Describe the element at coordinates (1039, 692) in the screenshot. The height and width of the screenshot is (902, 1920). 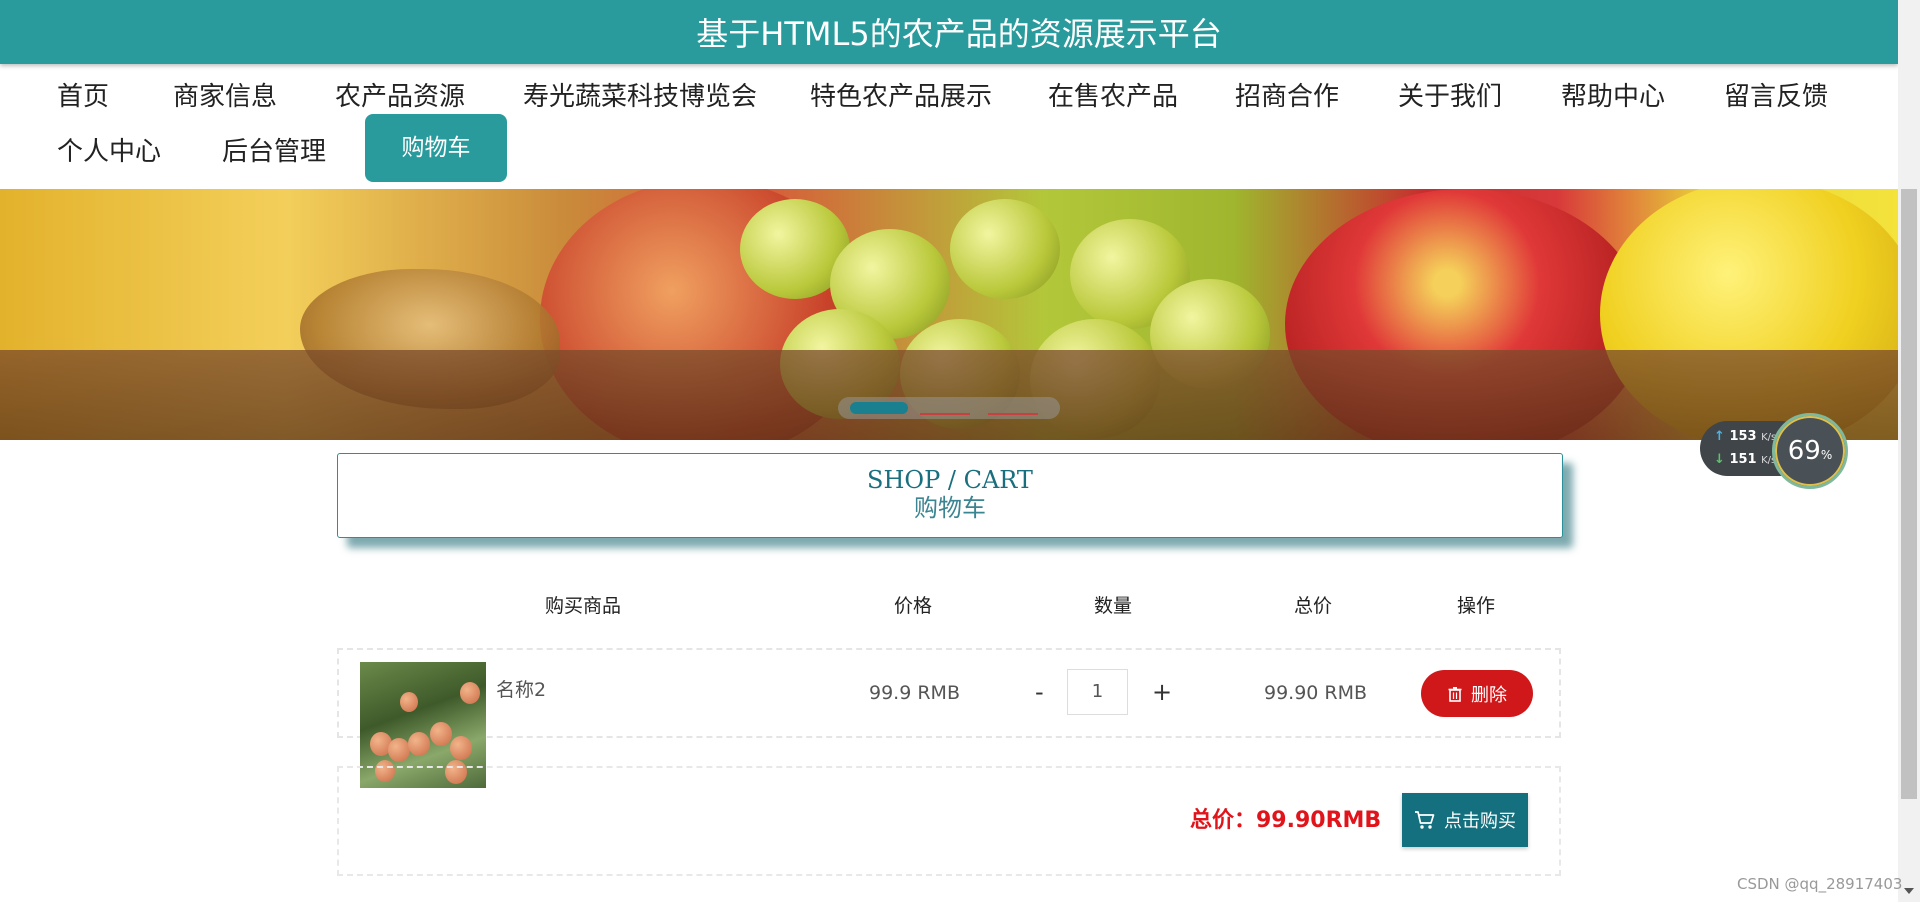
I see `quantity-decrease-button: -` at that location.